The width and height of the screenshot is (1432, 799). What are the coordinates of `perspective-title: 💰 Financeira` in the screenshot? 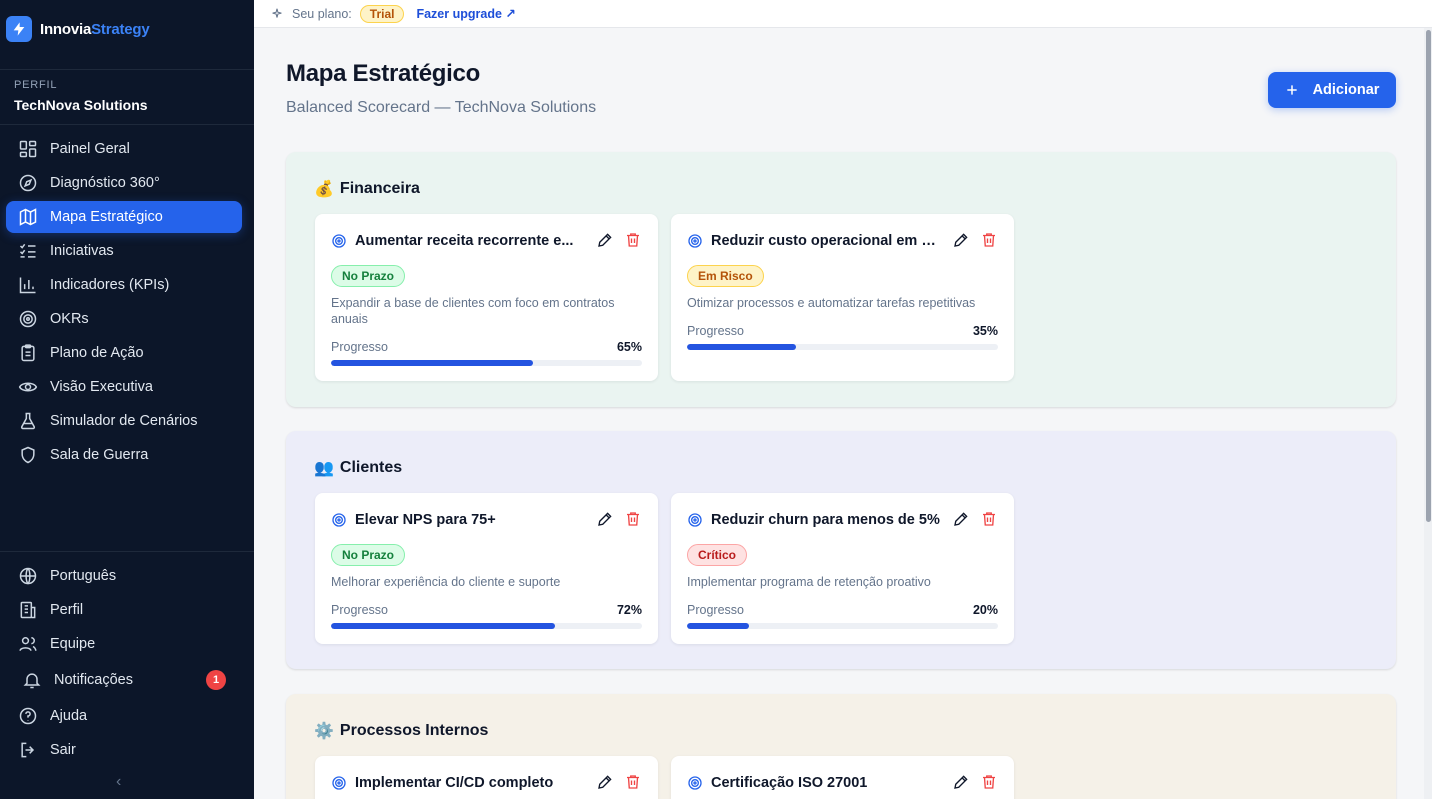 It's located at (367, 188).